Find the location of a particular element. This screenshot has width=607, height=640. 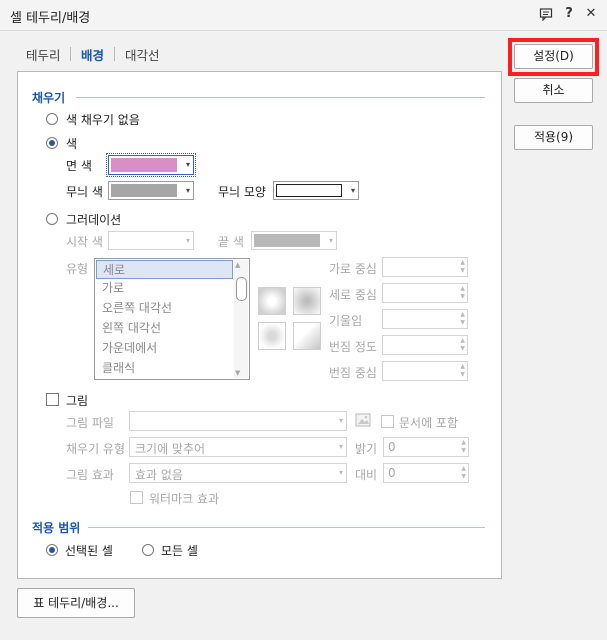

picture-effect-value: 효과 없음 is located at coordinates (159, 475).